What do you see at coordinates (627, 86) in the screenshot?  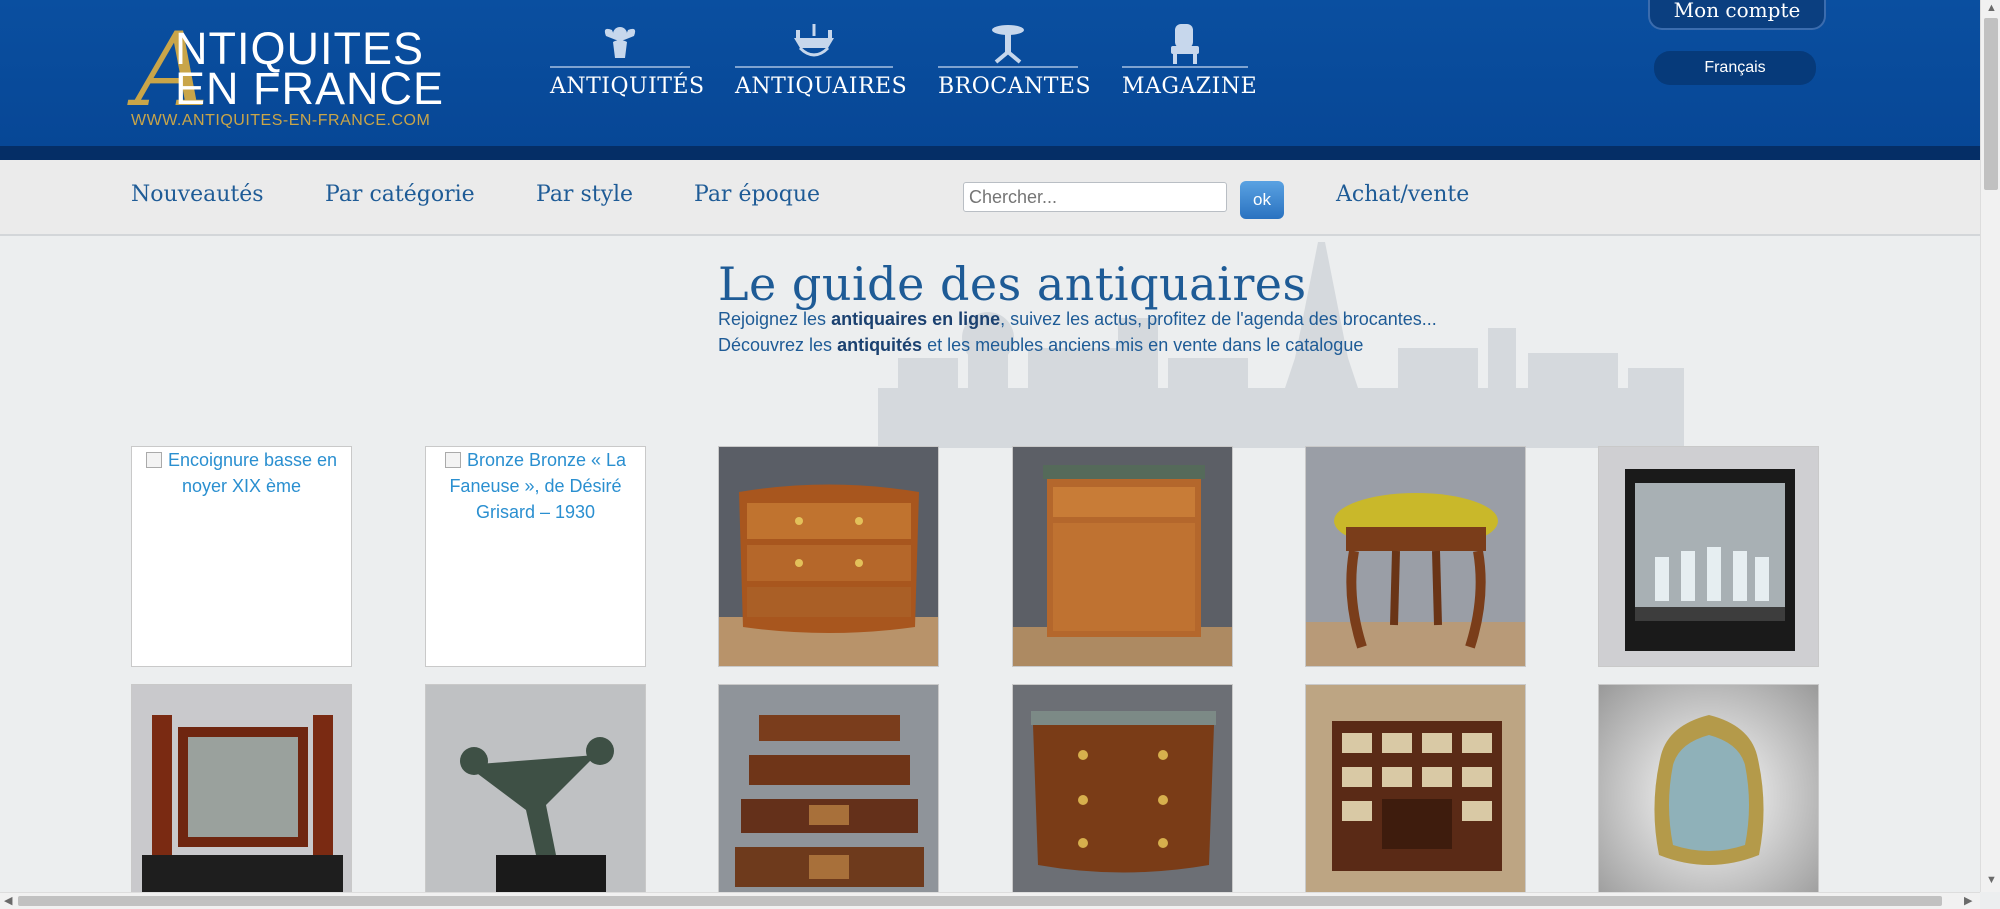 I see `topnav-label: ANTIQUITÉS` at bounding box center [627, 86].